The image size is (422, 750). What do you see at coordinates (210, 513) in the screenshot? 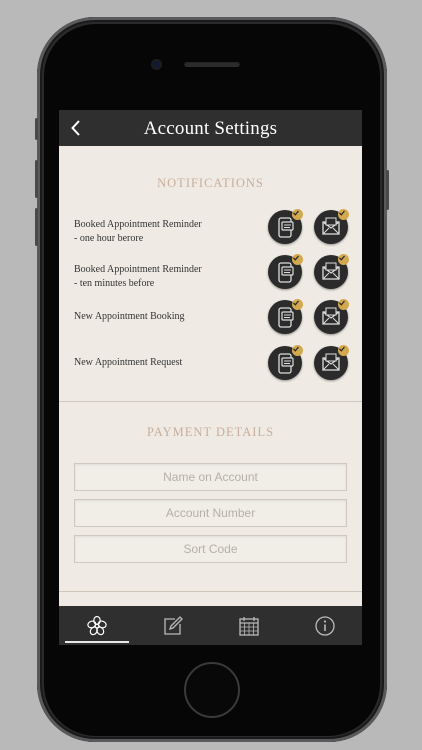
I see `account-number-input` at bounding box center [210, 513].